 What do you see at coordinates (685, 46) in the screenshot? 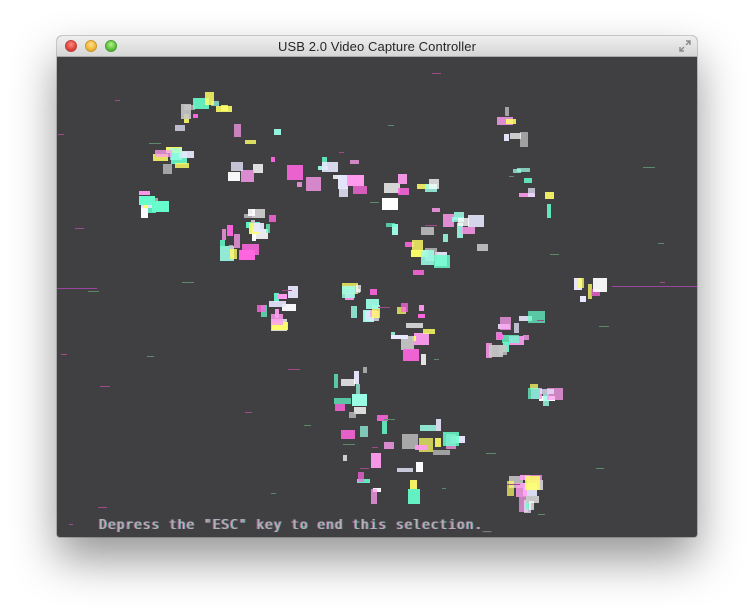
I see `fullscreen-icon` at bounding box center [685, 46].